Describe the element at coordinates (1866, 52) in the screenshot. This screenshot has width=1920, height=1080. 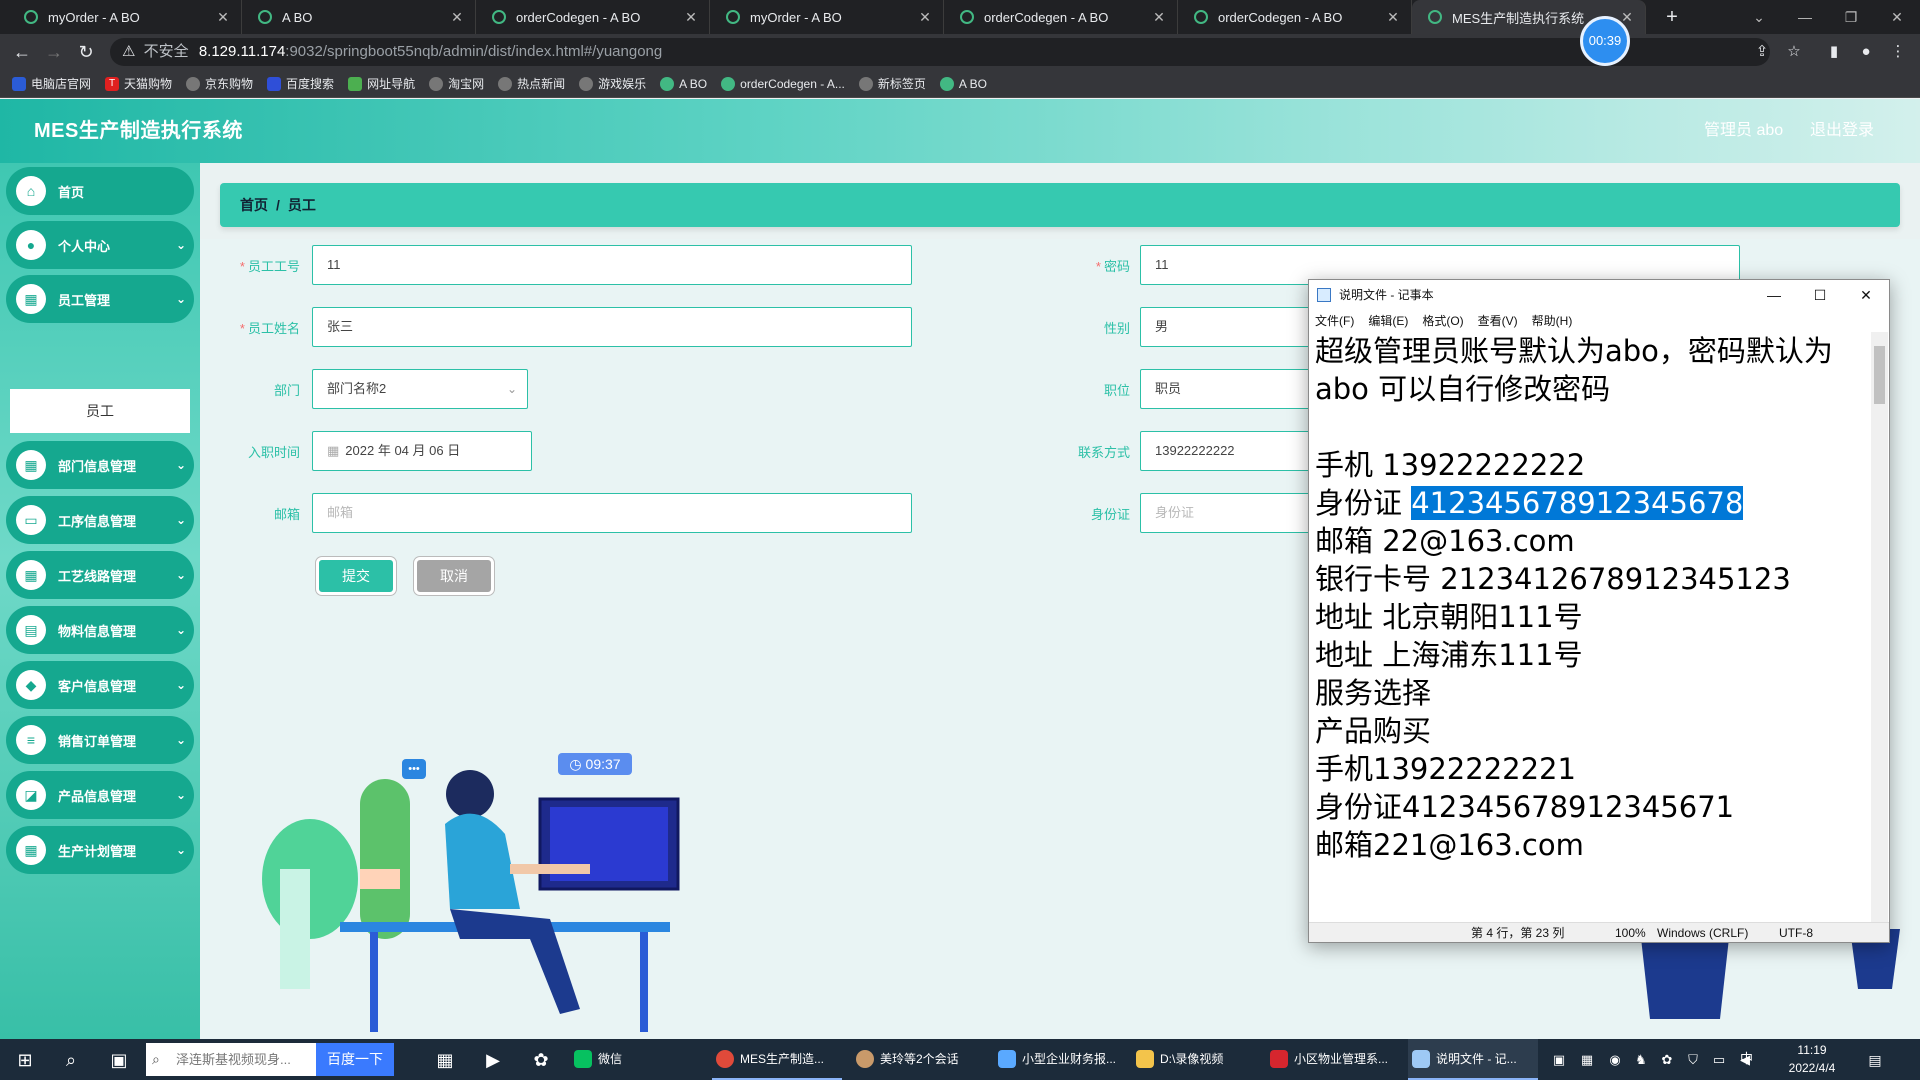
I see `profile-icon: ●` at that location.